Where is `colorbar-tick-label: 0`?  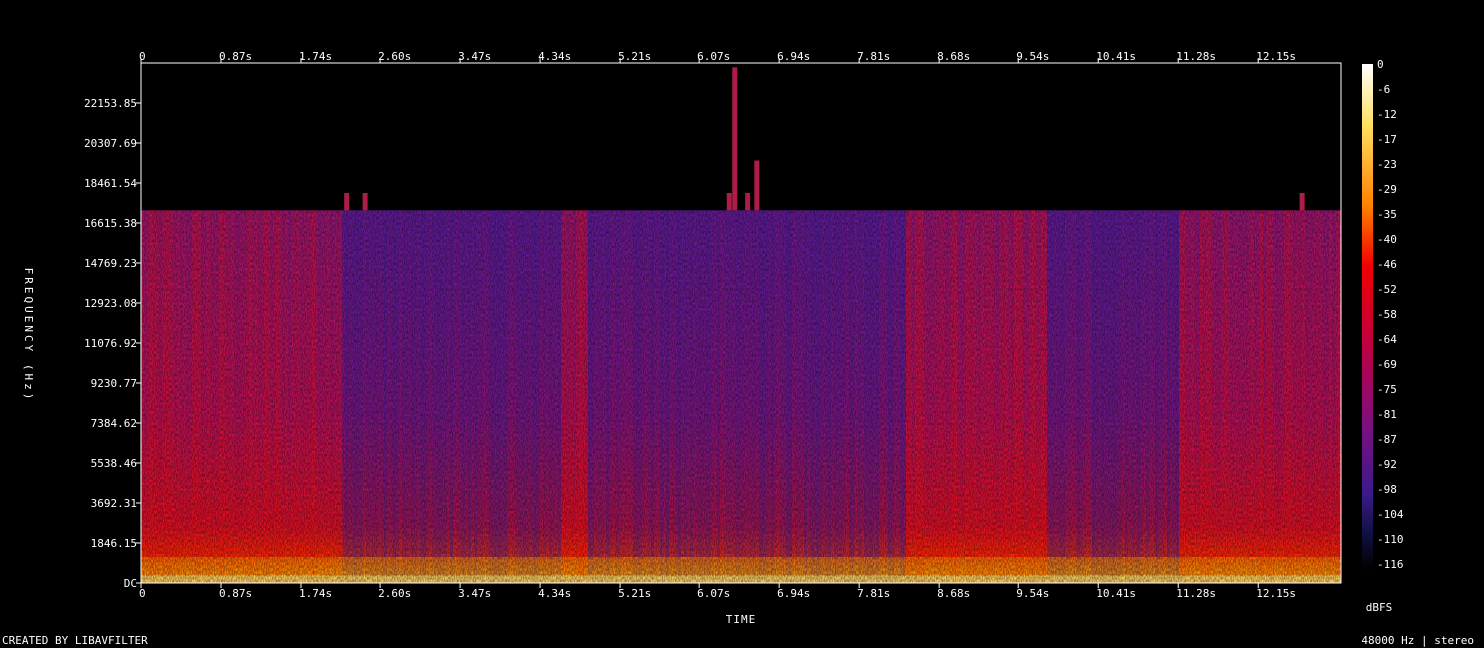
colorbar-tick-label: 0 is located at coordinates (1380, 64).